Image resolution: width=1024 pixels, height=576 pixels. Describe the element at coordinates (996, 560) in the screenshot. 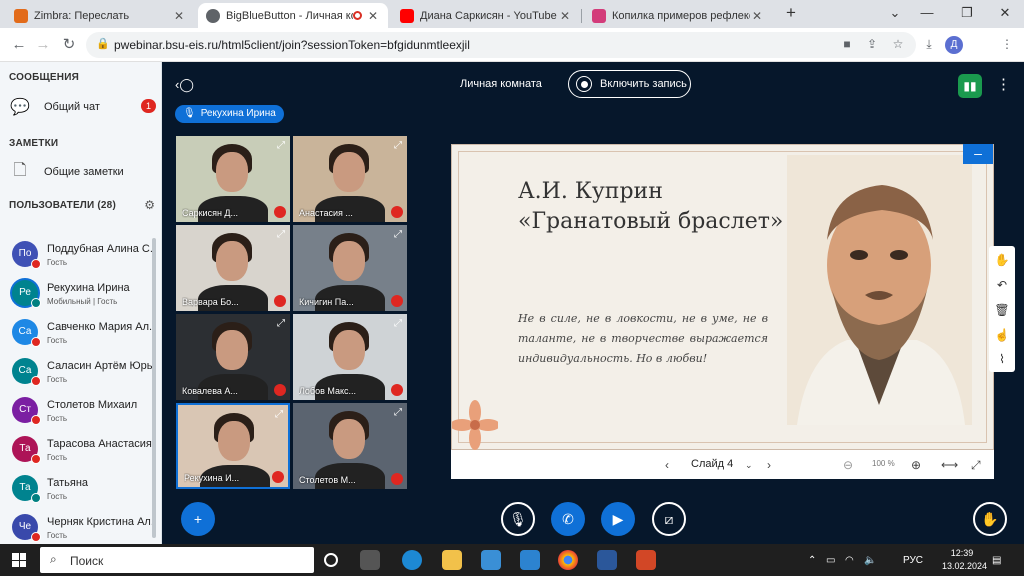

I see `notifications-icon: ▤` at that location.